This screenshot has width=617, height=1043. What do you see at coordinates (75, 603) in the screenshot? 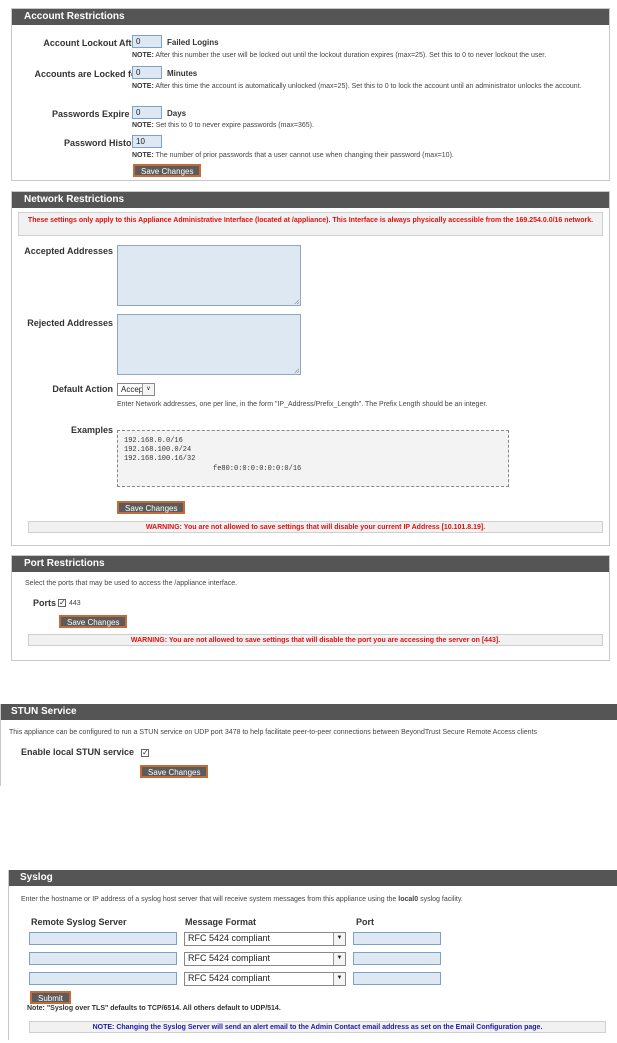
I see `port-443-label: 443` at bounding box center [75, 603].